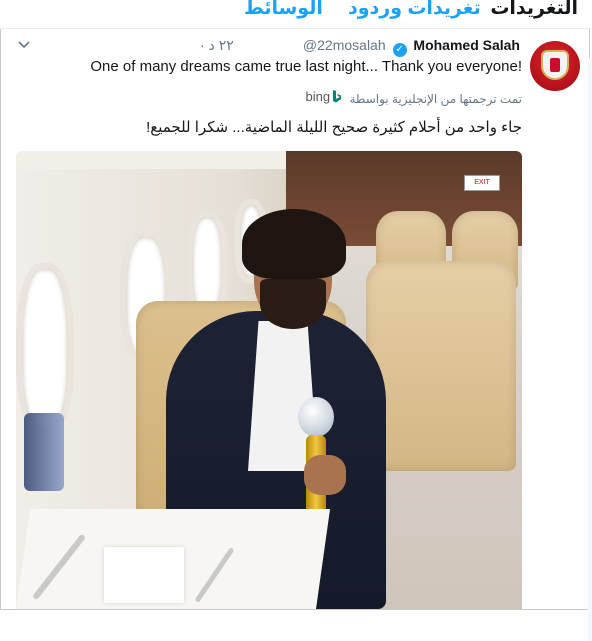 This screenshot has height=641, width=592. What do you see at coordinates (435, 99) in the screenshot?
I see `translation-label: تمت ترجمتها من الإنجليزية بواسطة` at bounding box center [435, 99].